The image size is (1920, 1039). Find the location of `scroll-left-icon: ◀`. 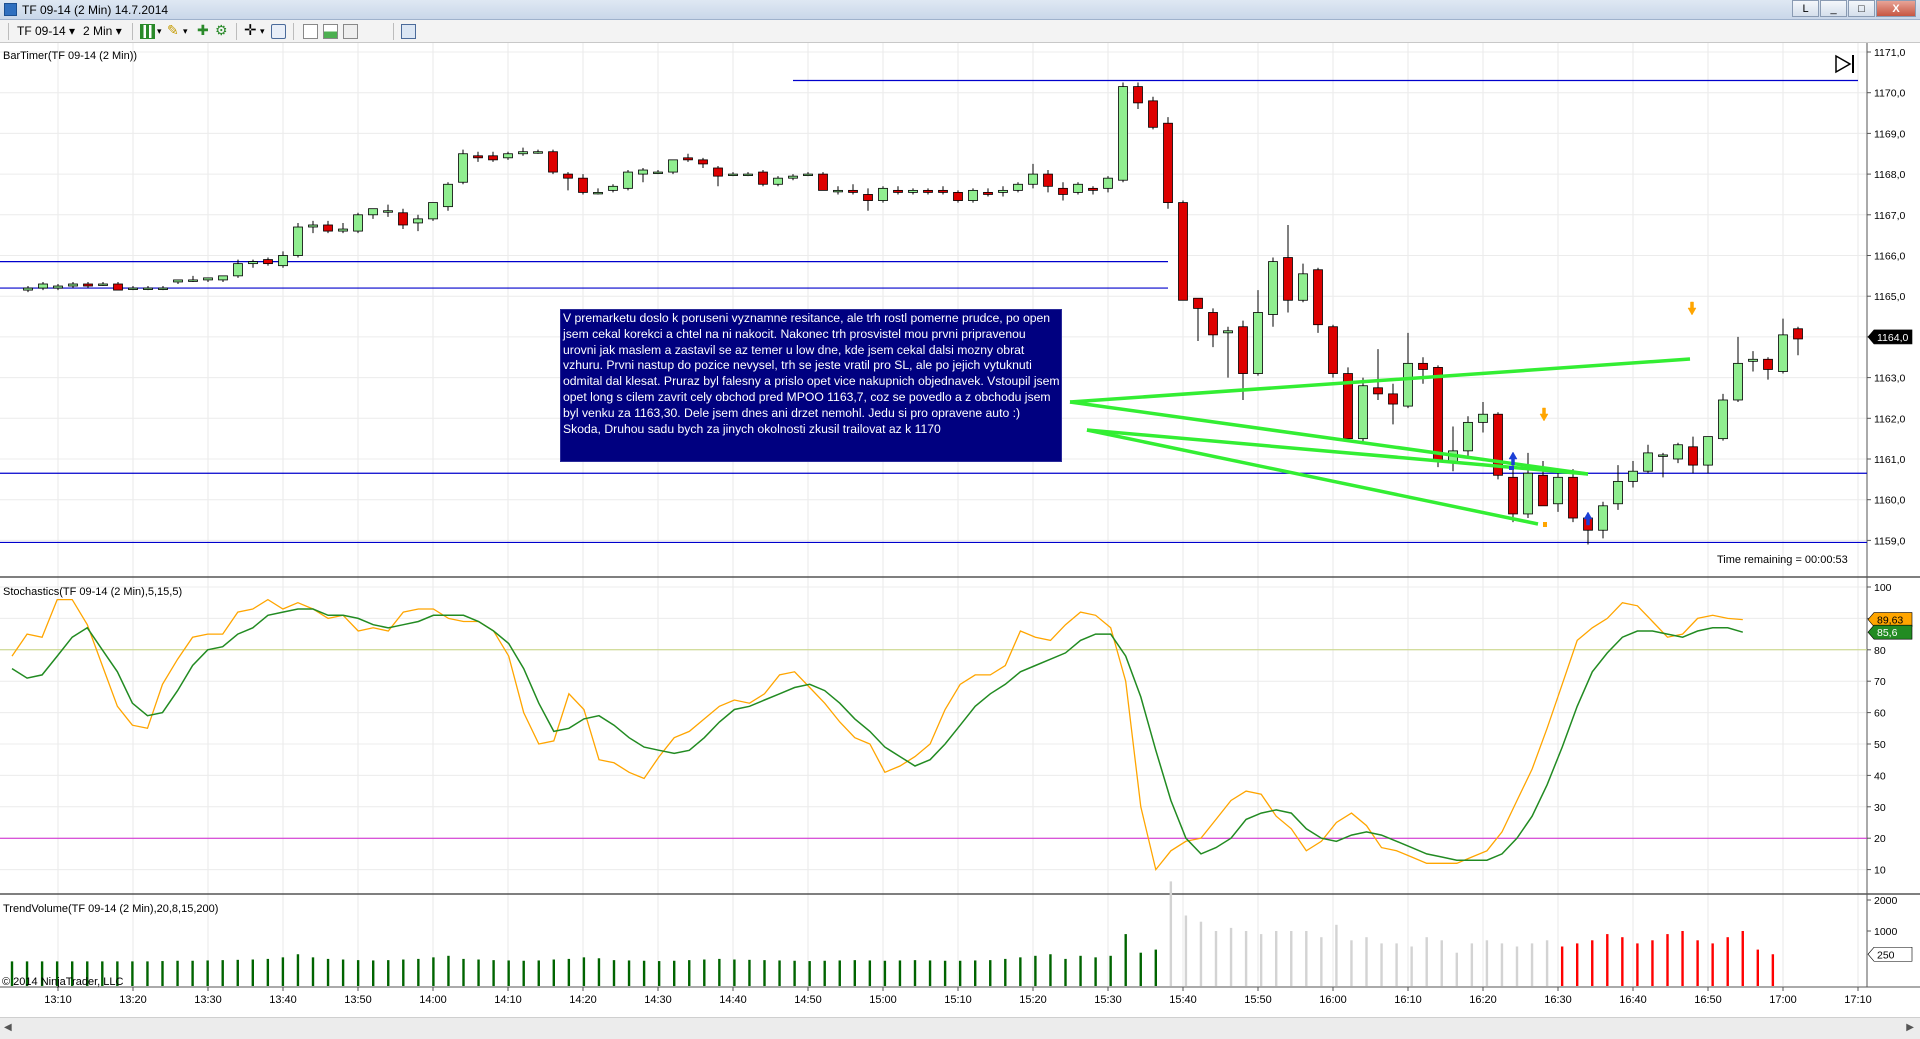

scroll-left-icon: ◀ is located at coordinates (8, 1027).